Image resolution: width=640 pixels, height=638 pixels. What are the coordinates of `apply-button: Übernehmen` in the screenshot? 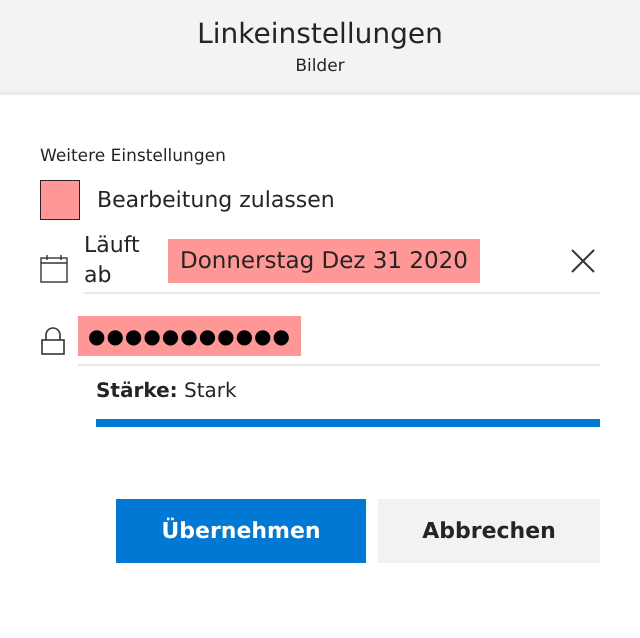 It's located at (241, 531).